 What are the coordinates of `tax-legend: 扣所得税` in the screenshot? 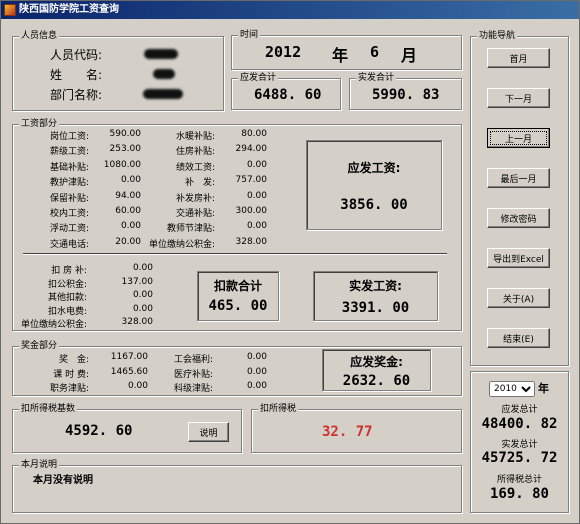 It's located at (278, 409).